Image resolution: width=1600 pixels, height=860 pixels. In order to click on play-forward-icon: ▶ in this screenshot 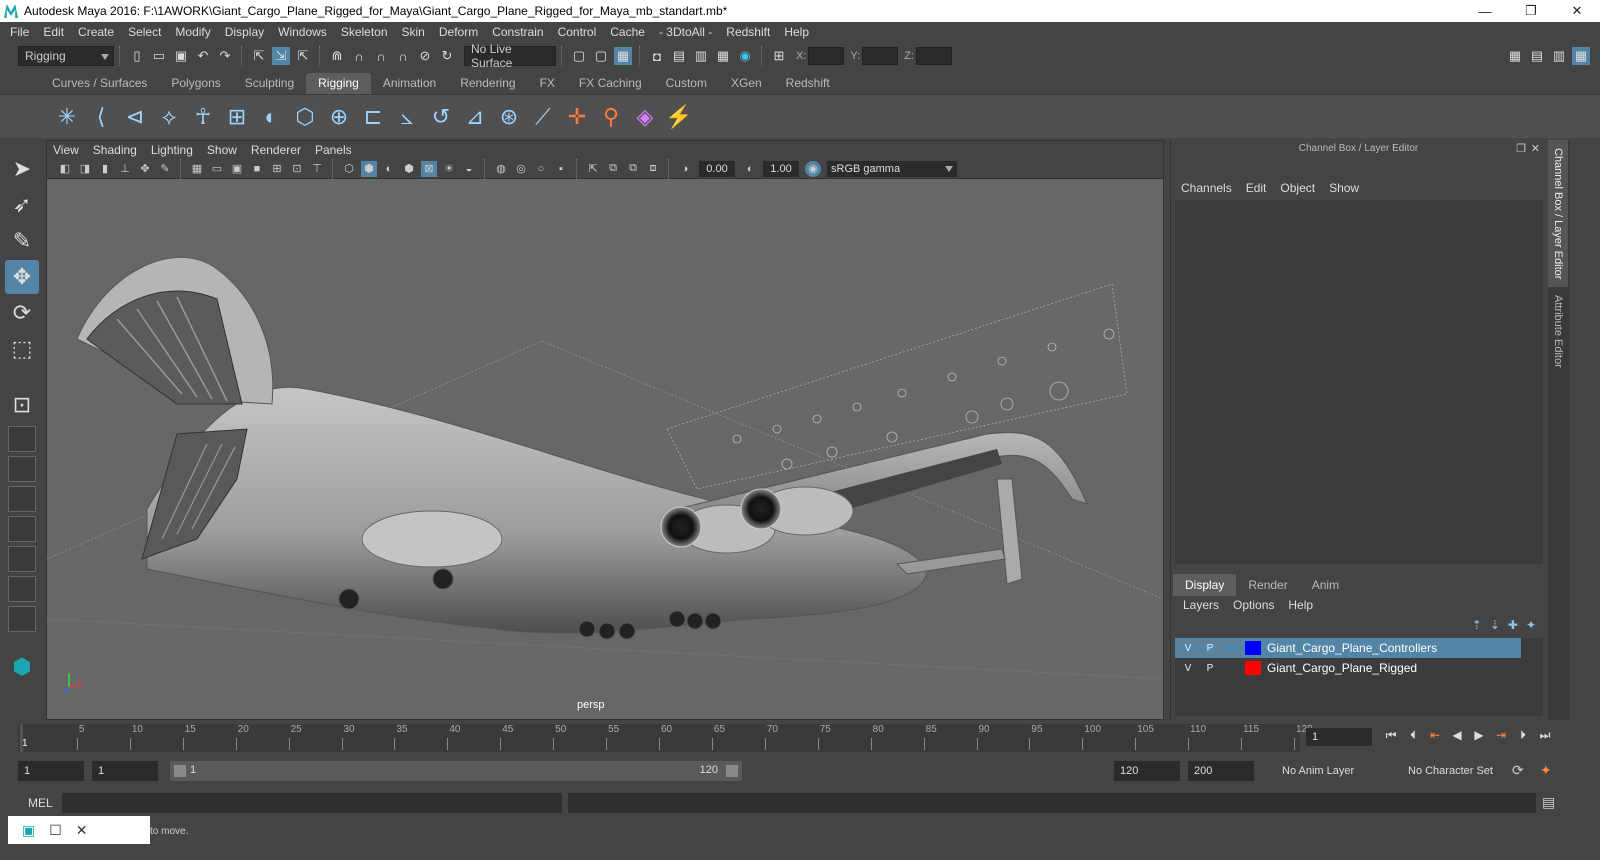, I will do `click(1479, 735)`.